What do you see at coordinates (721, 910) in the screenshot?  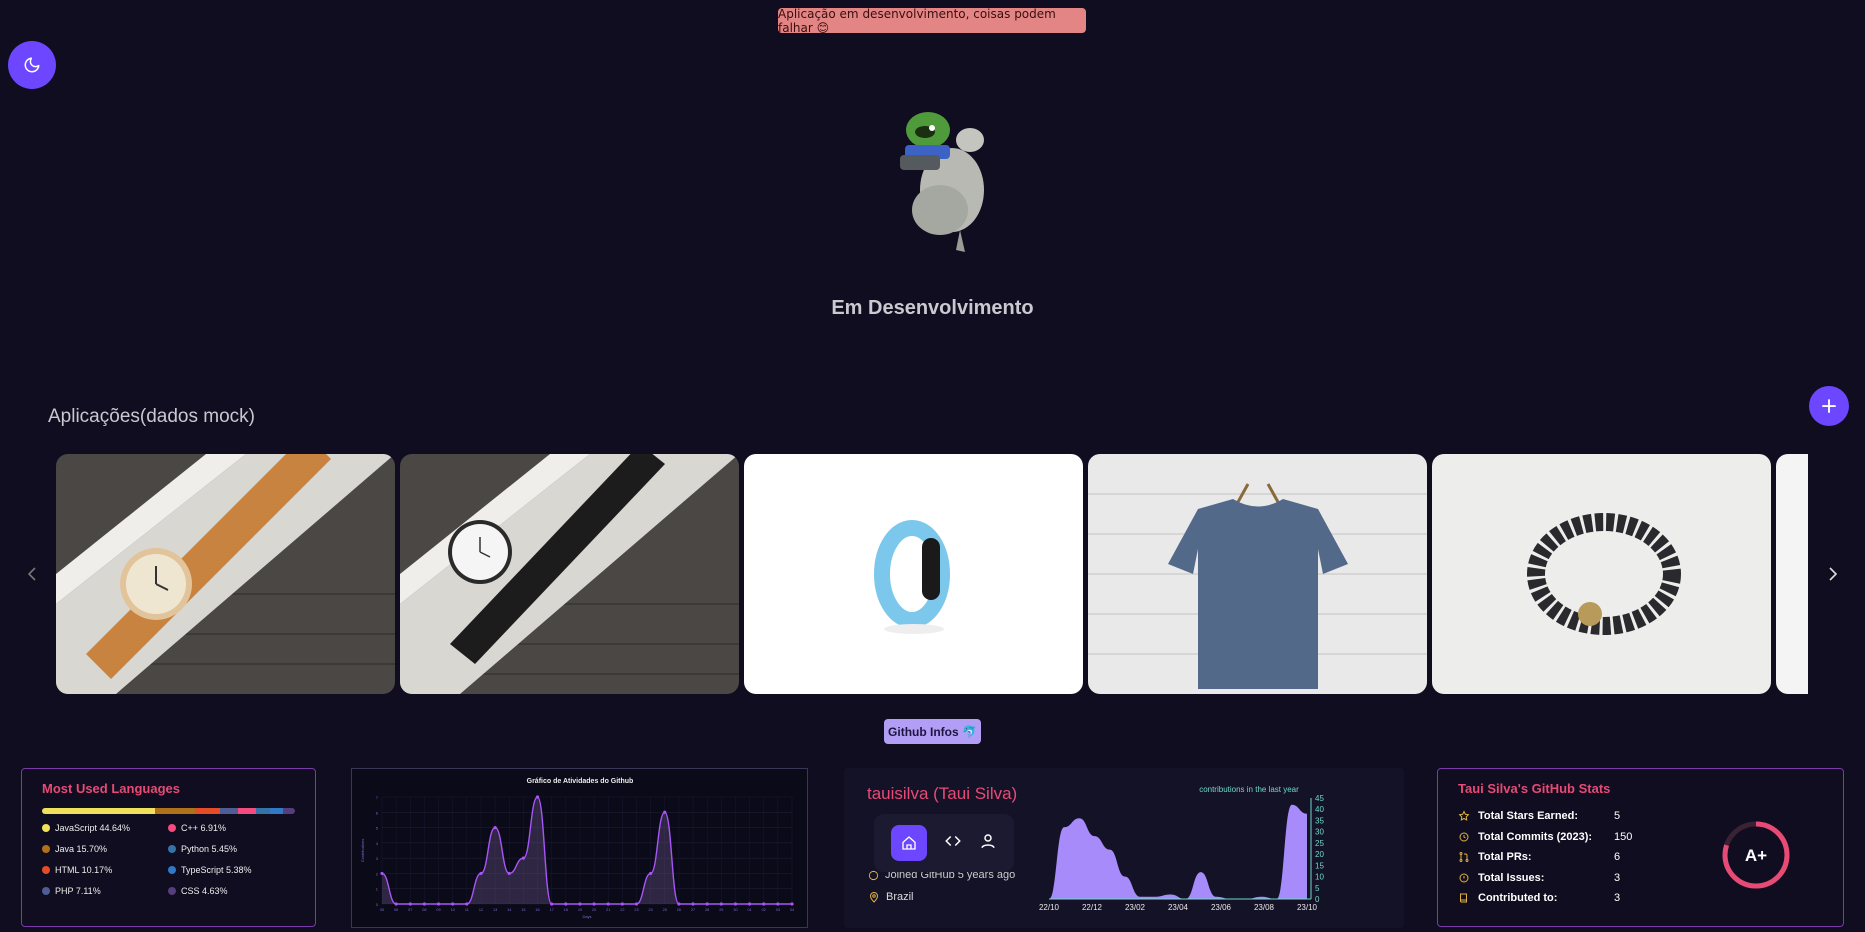 I see `x-tick-label: 29` at bounding box center [721, 910].